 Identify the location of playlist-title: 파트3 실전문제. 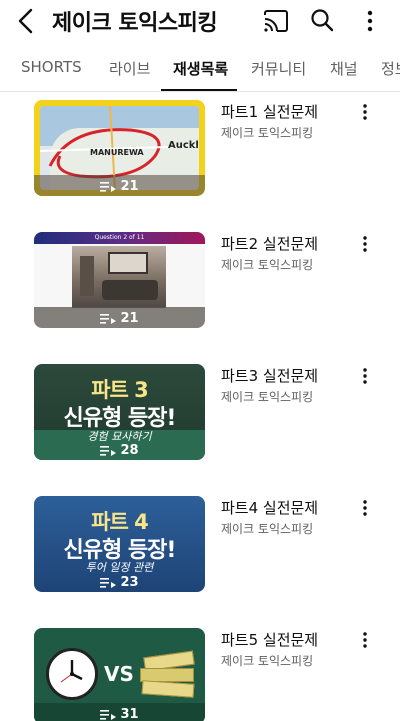
(269, 375).